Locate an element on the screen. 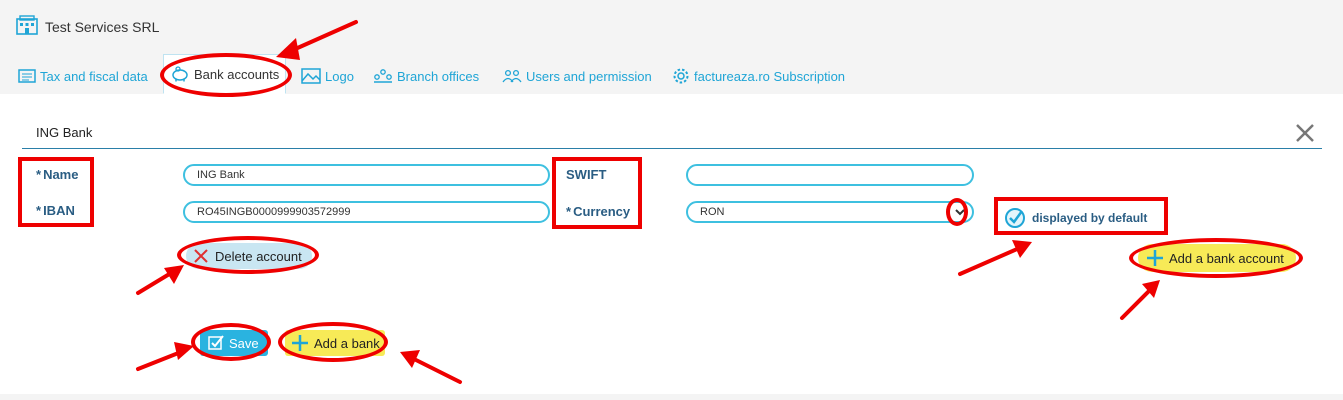 This screenshot has height=400, width=1343. tab-subscription: factureaza.ro Subscription is located at coordinates (758, 76).